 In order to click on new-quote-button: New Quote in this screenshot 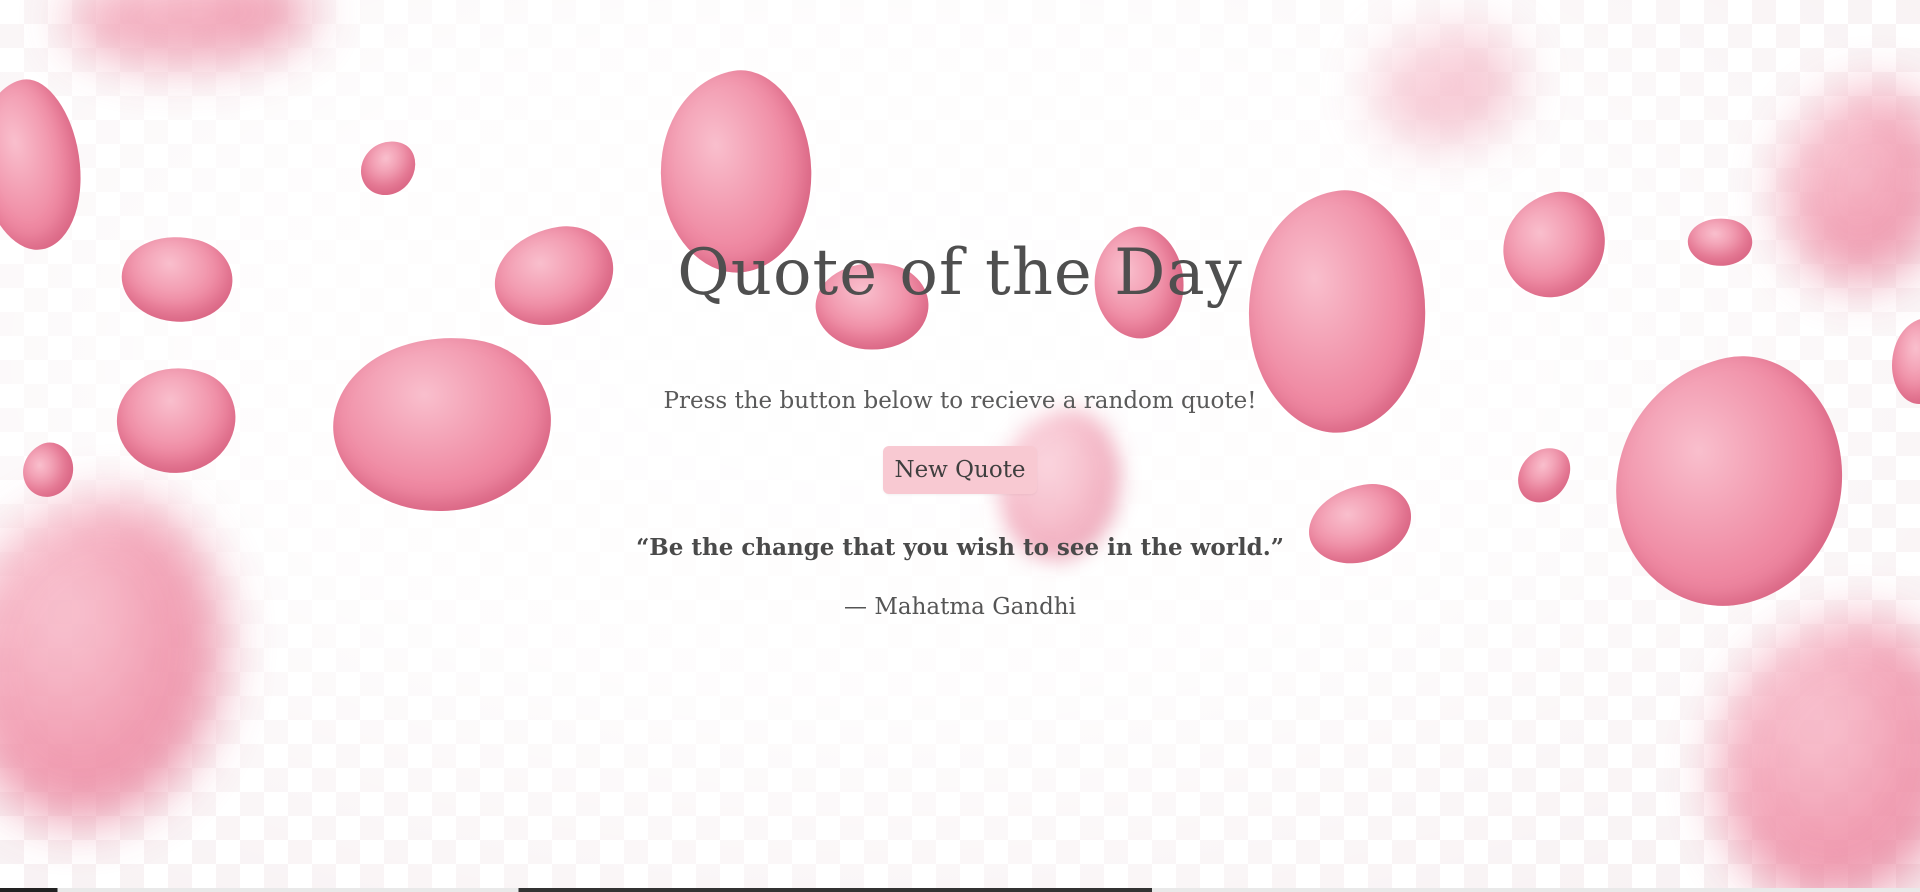, I will do `click(960, 470)`.